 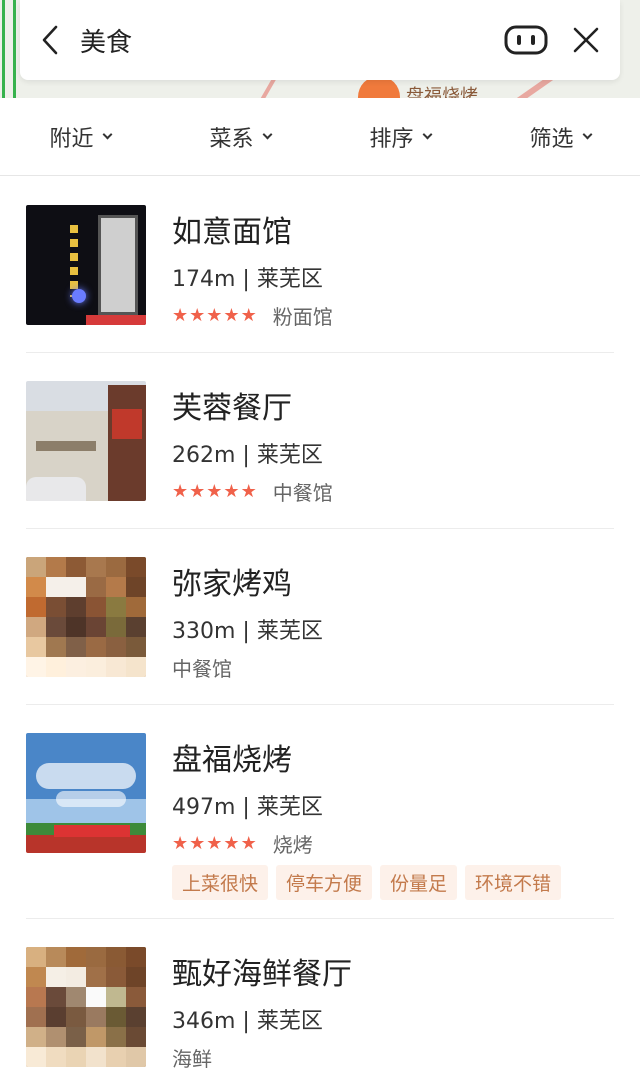 I want to click on restaurant-distance: 174m | 莱芜区, so click(x=247, y=279).